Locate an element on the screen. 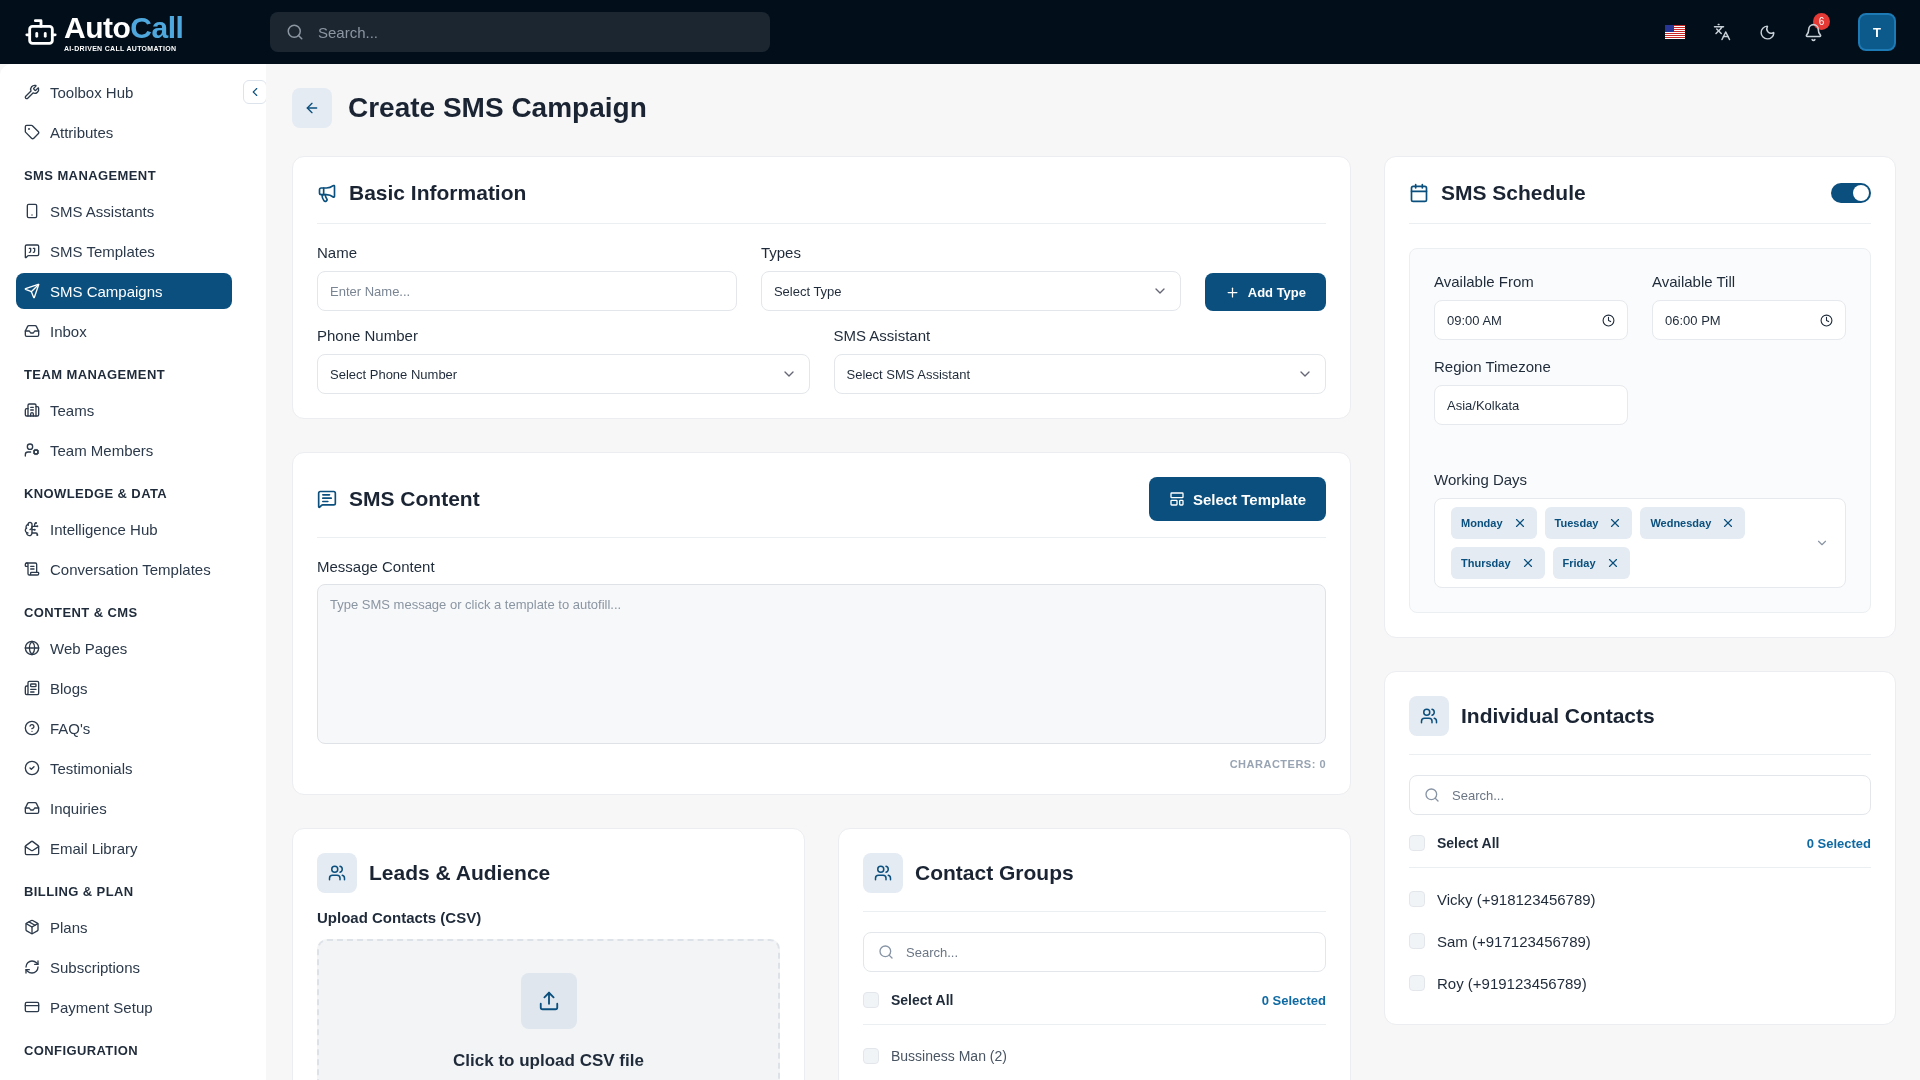 The image size is (1920, 1080). character-count: CHARACTERS: 0 is located at coordinates (1277, 764).